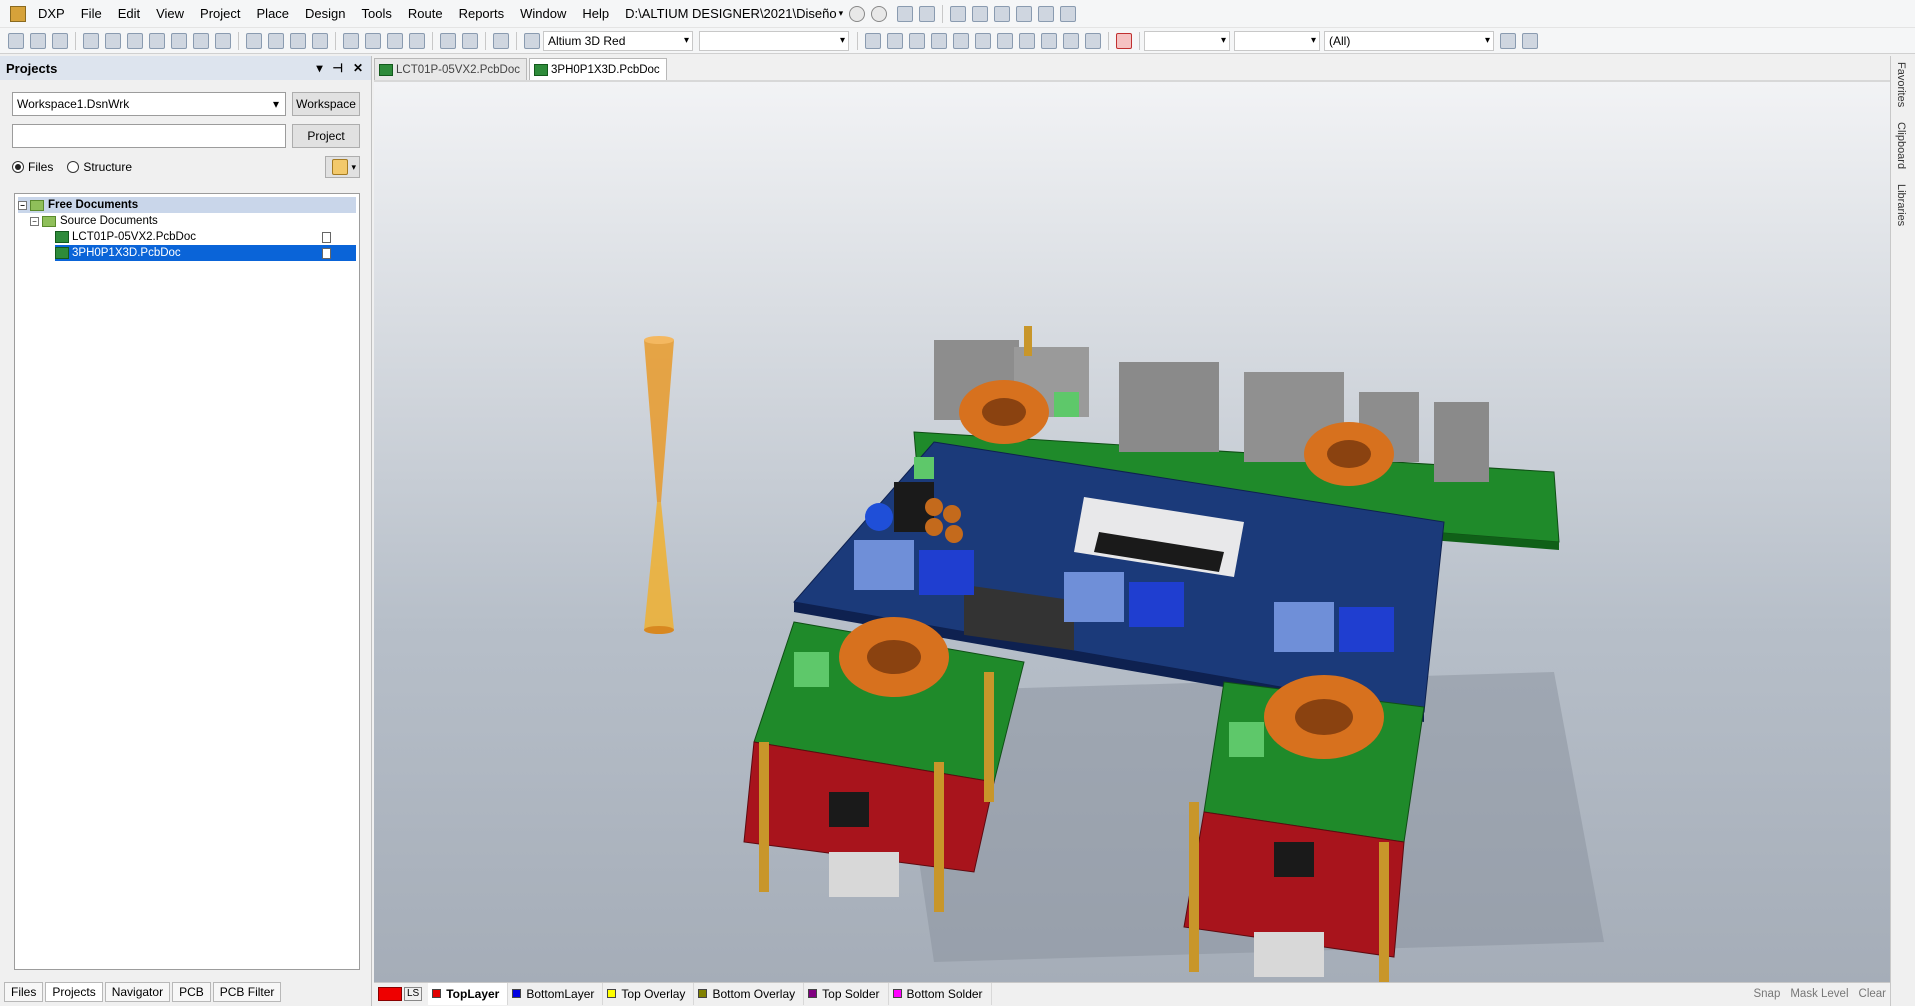 This screenshot has width=1915, height=1006. What do you see at coordinates (649, 993) in the screenshot?
I see `layer-tab-top-overlay: Top Overlay` at bounding box center [649, 993].